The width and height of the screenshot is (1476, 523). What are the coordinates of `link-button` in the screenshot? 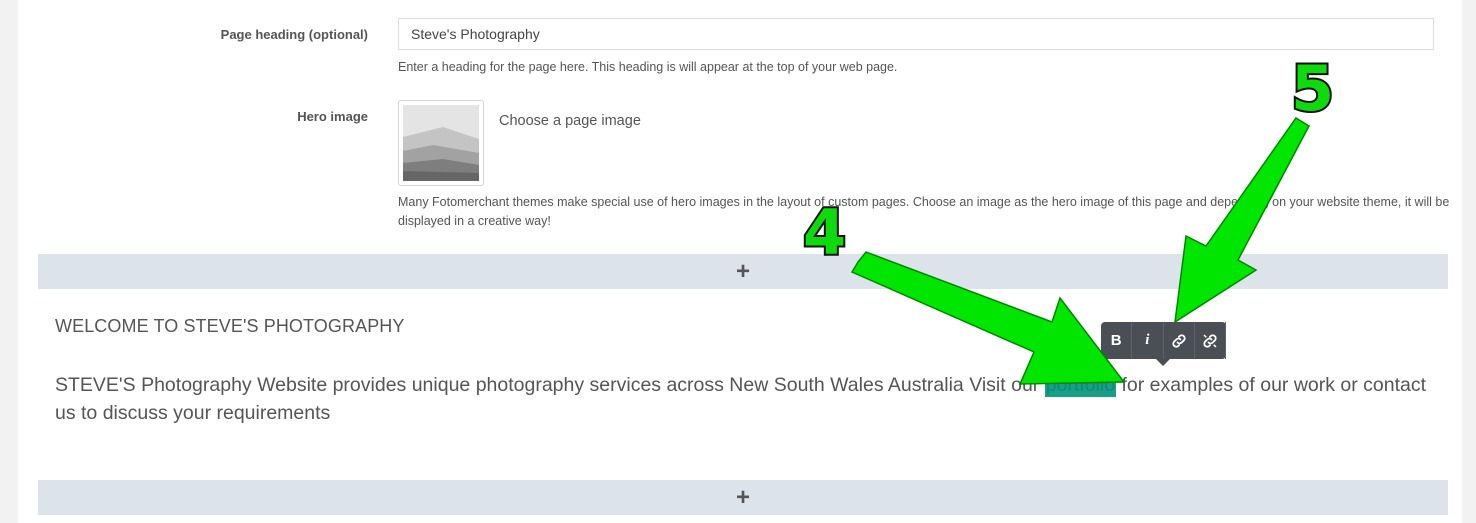 It's located at (1179, 340).